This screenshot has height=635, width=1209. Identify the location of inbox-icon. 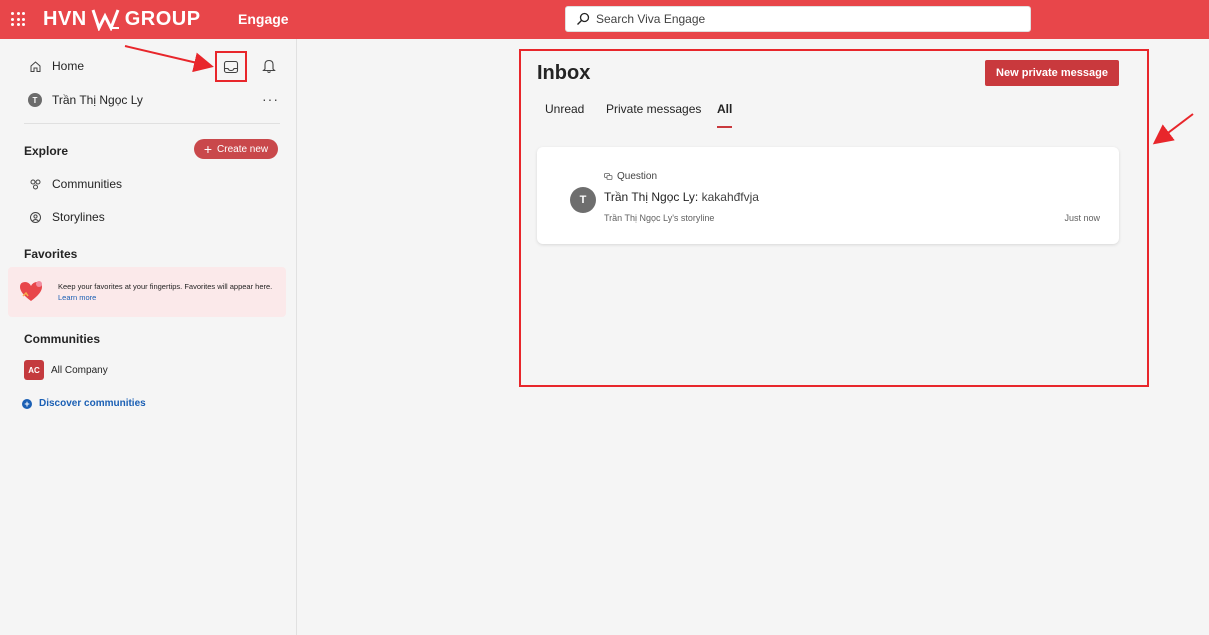
(231, 66).